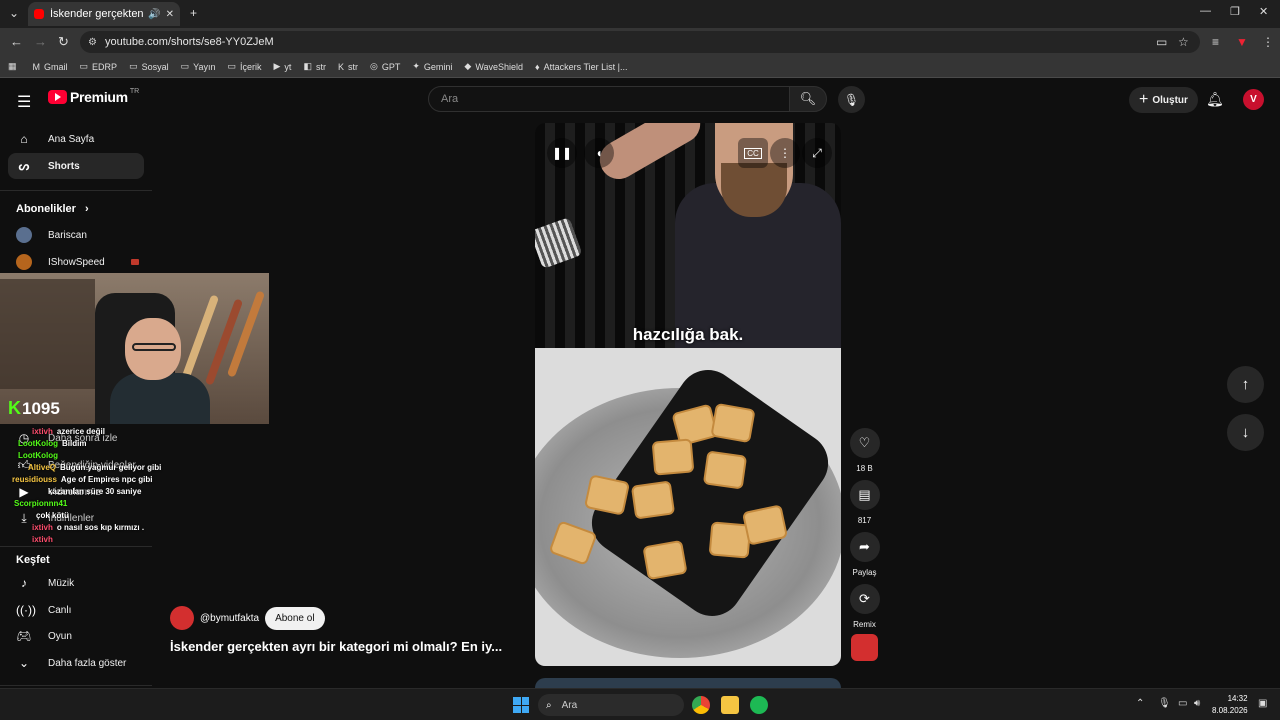  I want to click on browser-menu-icon: ⋮, so click(1268, 42).